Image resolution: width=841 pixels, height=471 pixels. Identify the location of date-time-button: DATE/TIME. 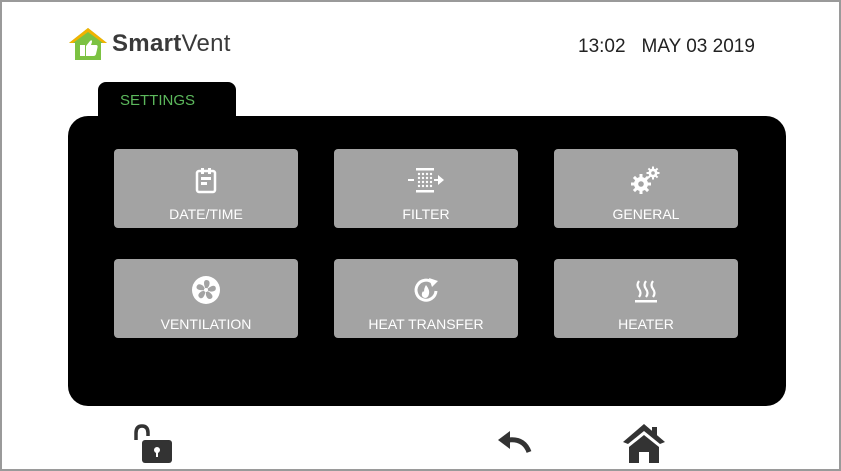
(206, 188).